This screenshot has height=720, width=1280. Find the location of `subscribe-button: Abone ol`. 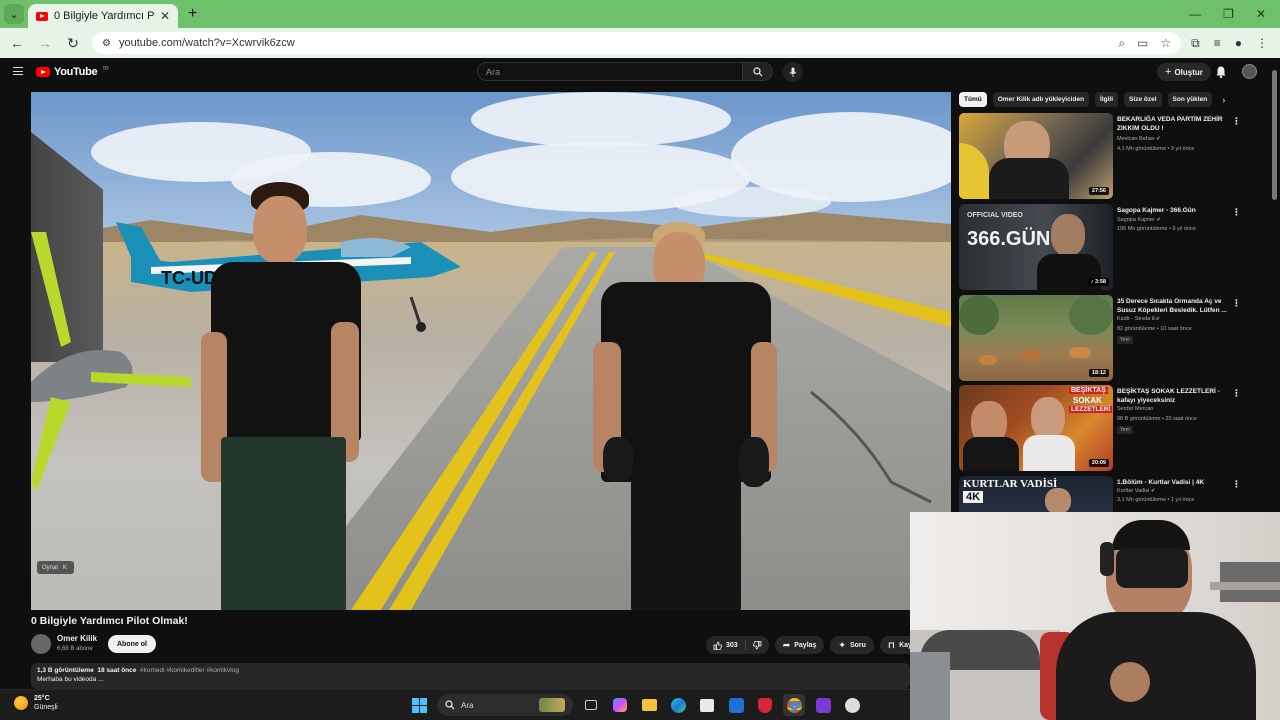

subscribe-button: Abone ol is located at coordinates (132, 644).